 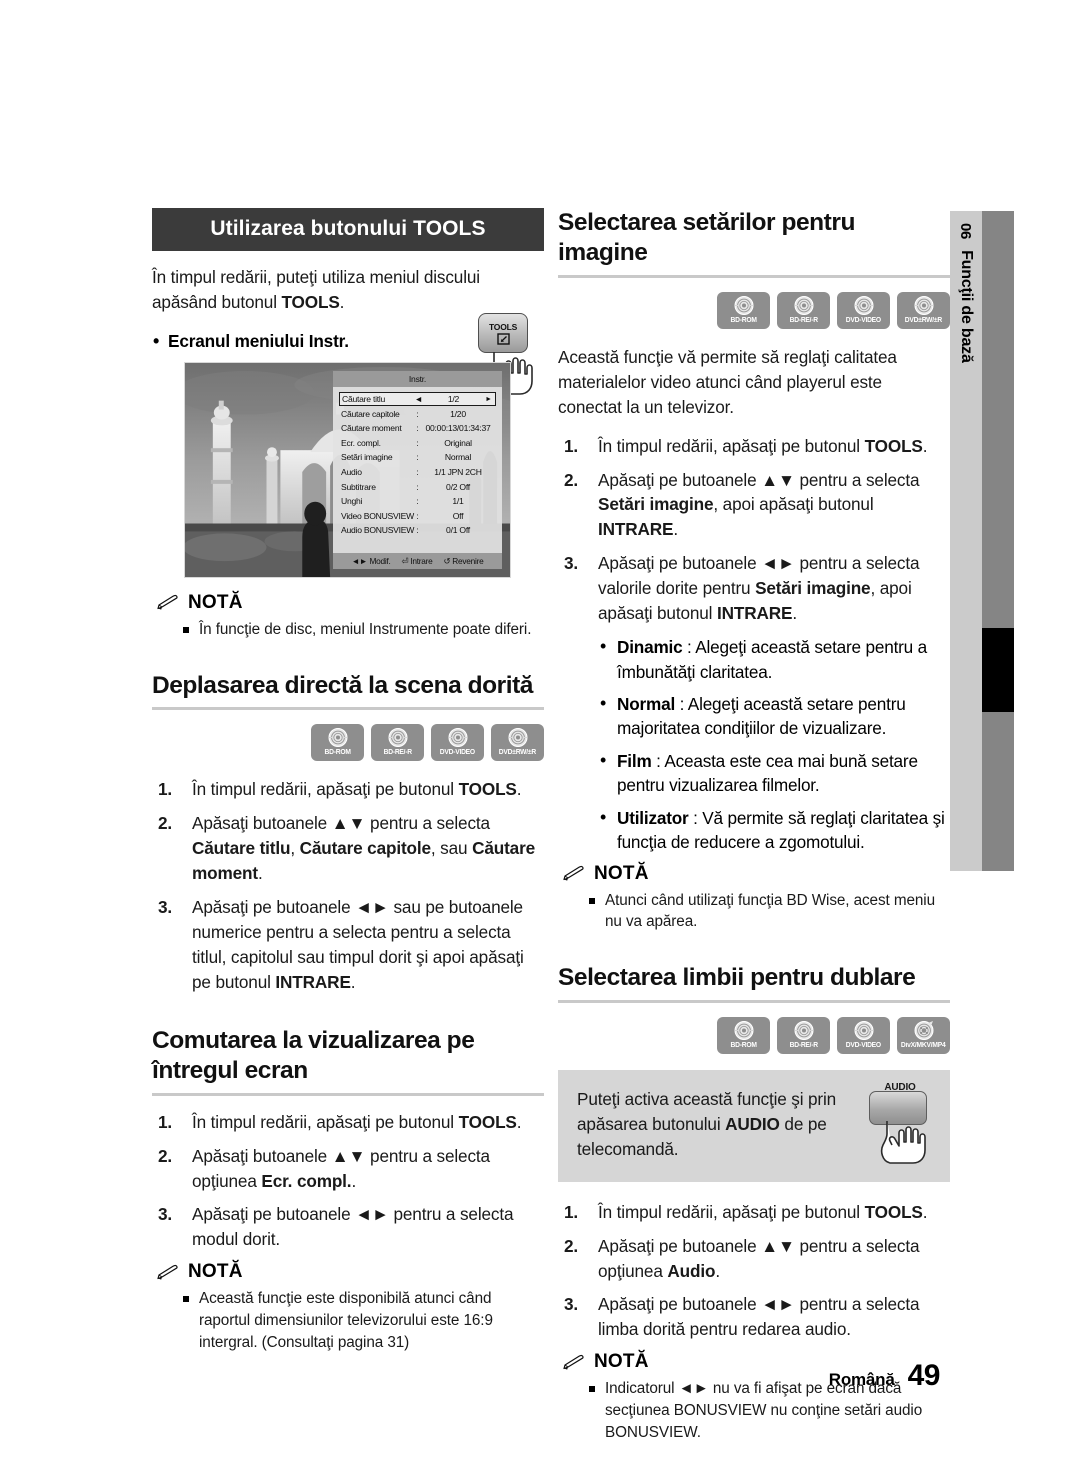 What do you see at coordinates (653, 817) in the screenshot?
I see `option-name: Utilizator` at bounding box center [653, 817].